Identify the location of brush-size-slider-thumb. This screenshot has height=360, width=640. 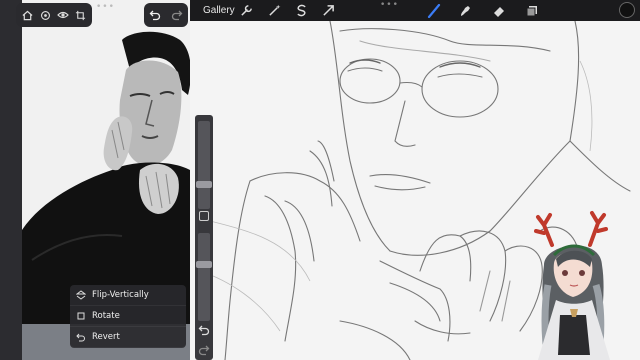
(204, 184).